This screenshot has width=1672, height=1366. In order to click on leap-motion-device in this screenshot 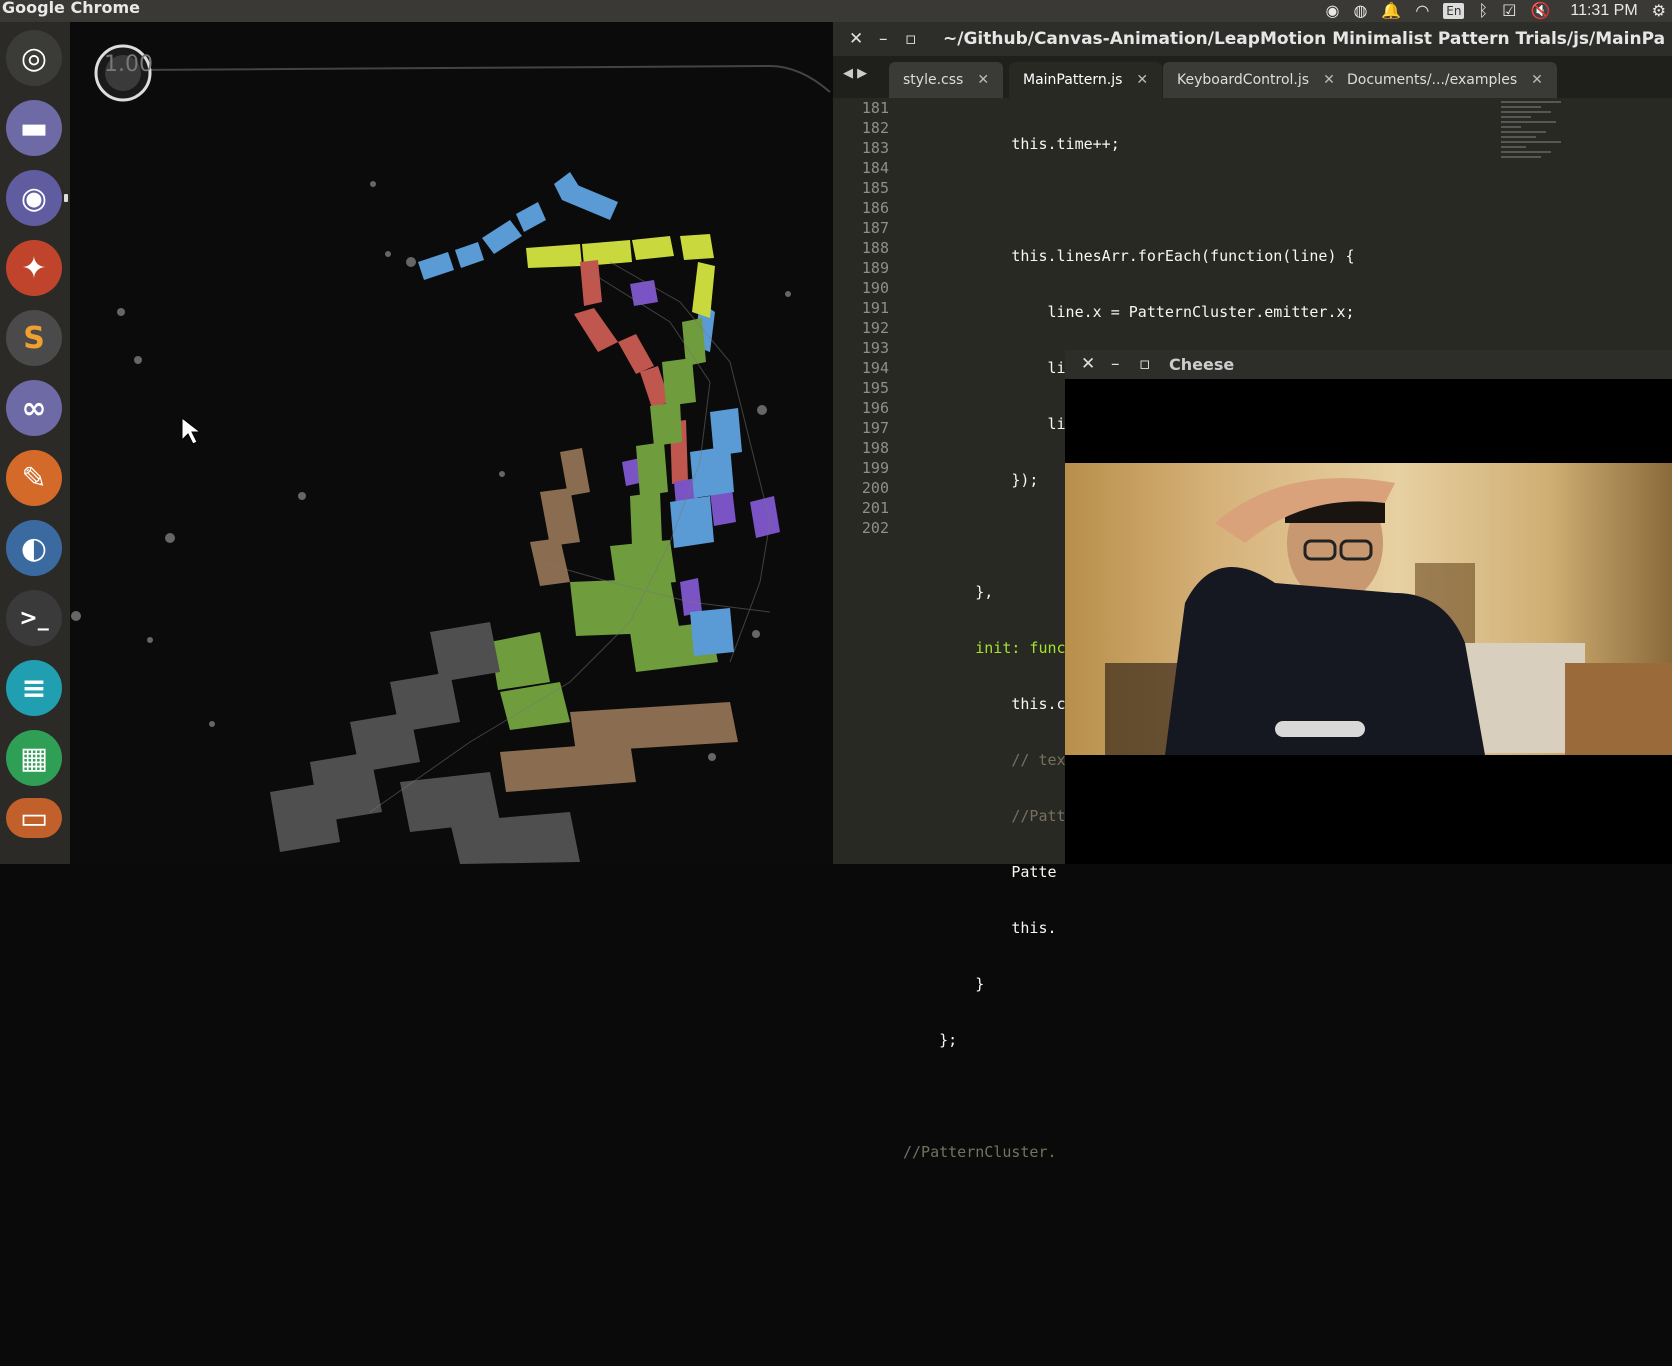, I will do `click(1320, 729)`.